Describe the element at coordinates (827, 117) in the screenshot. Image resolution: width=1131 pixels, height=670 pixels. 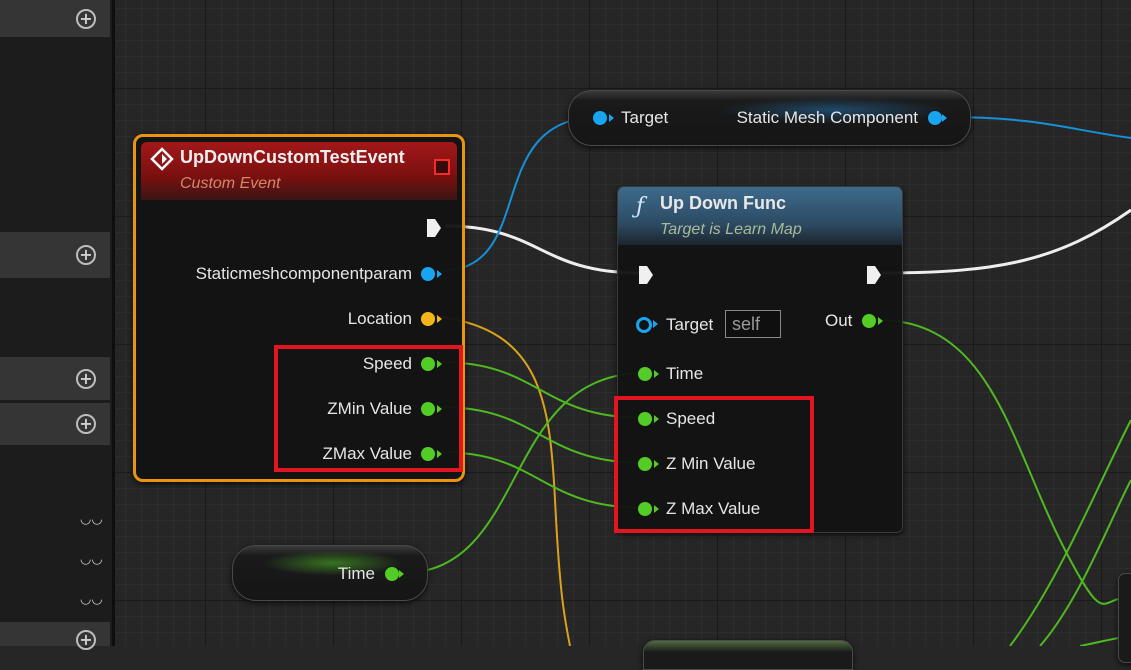
I see `component-output-label: Static Mesh Component` at that location.